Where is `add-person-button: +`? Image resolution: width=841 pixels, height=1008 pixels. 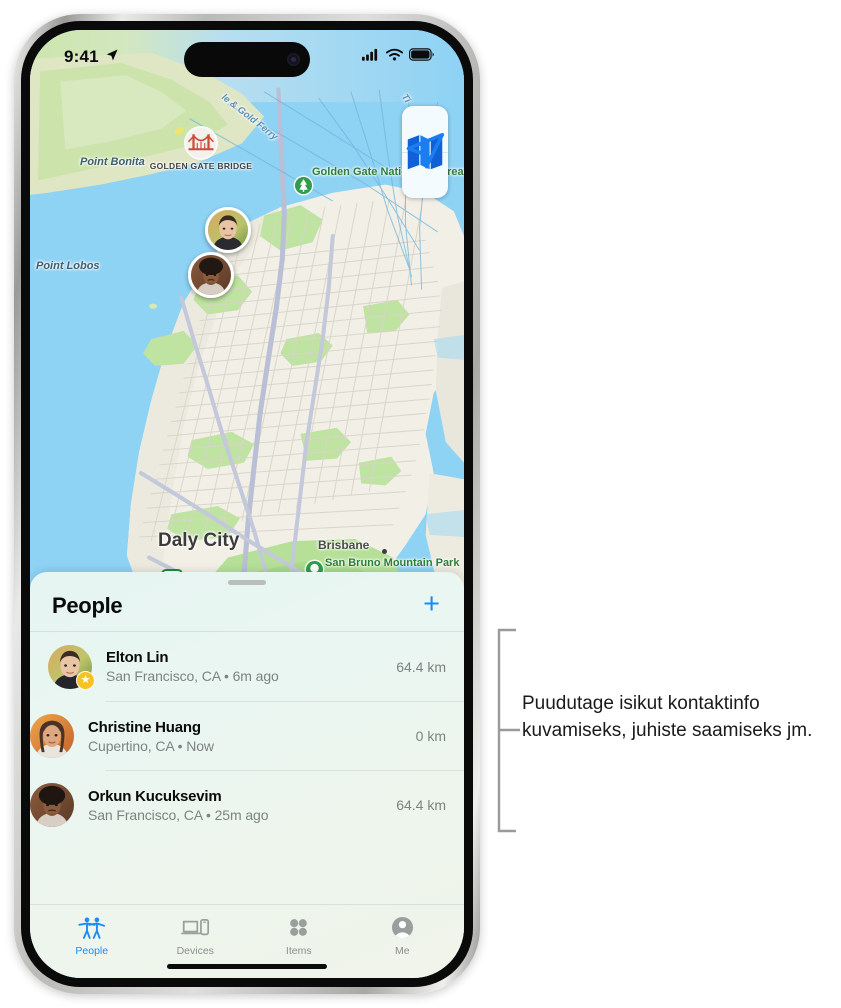 add-person-button: + is located at coordinates (431, 604).